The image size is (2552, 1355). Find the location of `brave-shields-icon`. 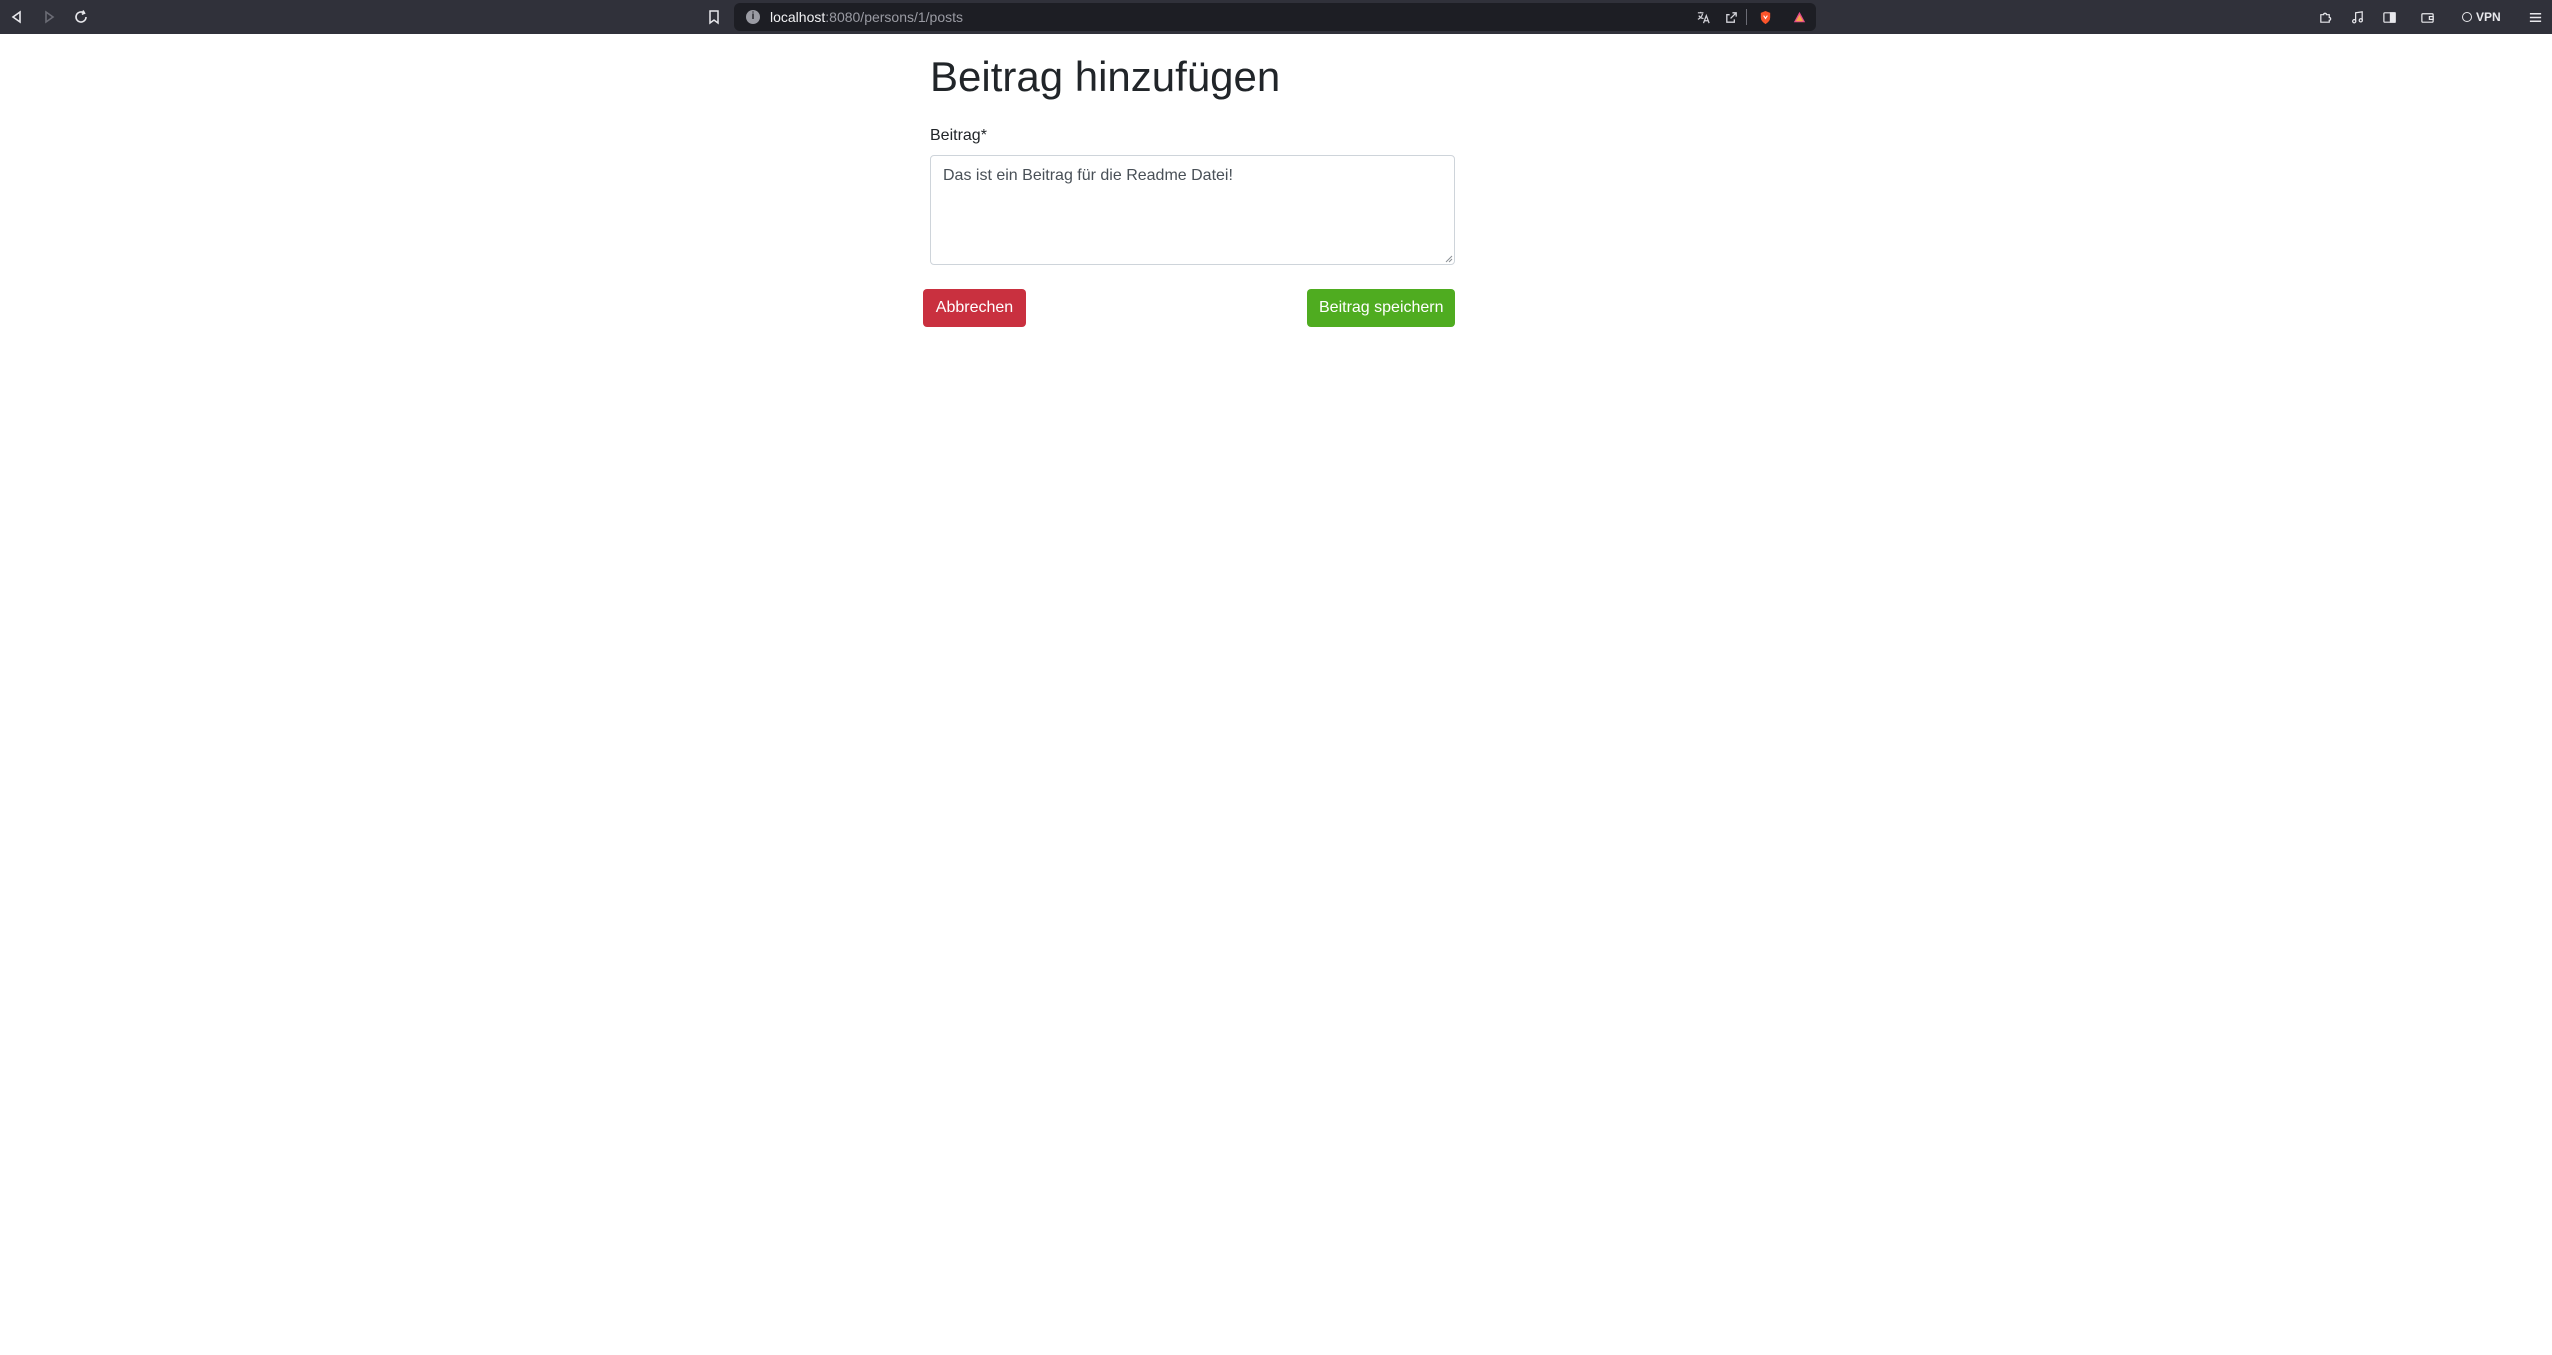

brave-shields-icon is located at coordinates (1765, 17).